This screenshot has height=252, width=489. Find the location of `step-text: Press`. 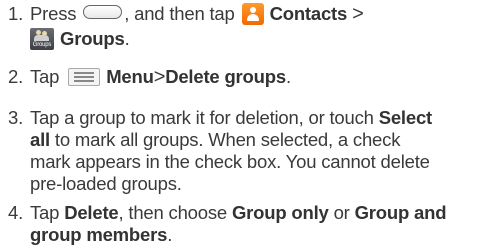

step-text: Press is located at coordinates (53, 13).